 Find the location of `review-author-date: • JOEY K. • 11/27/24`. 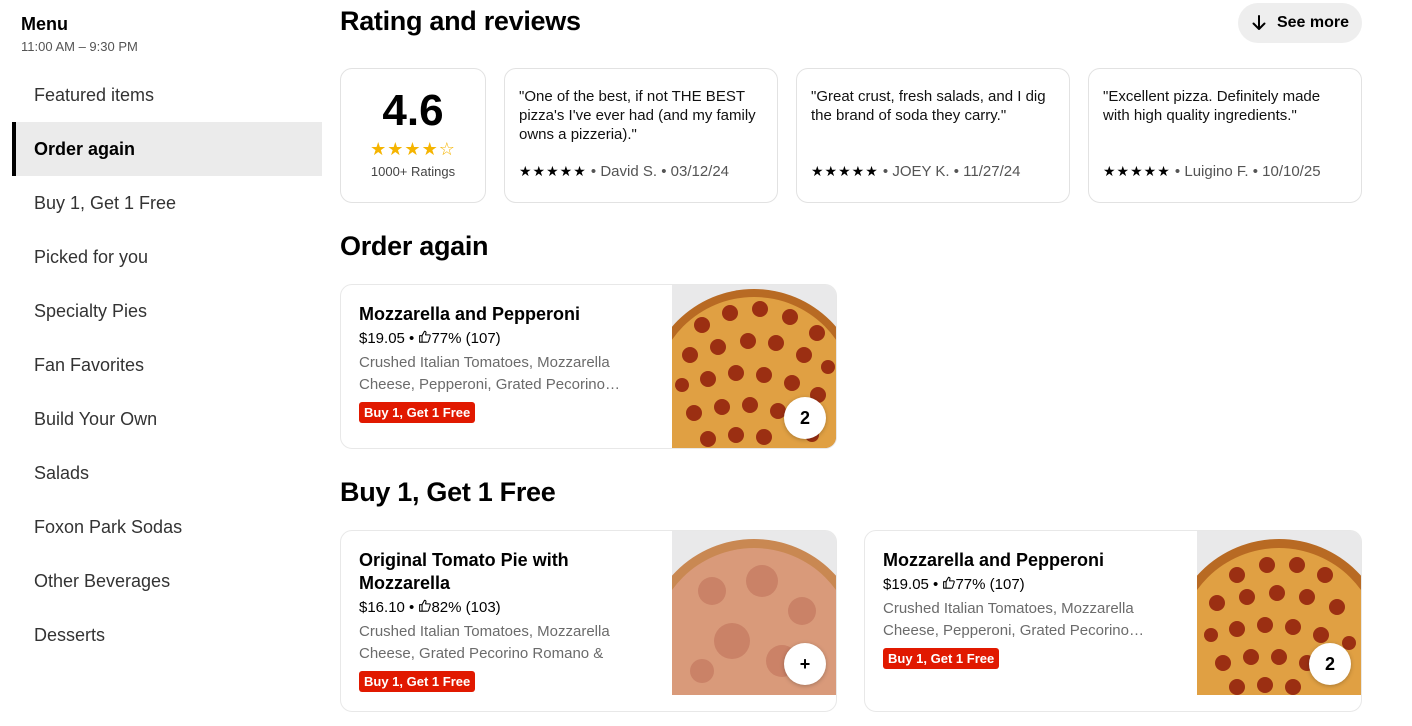

review-author-date: • JOEY K. • 11/27/24 is located at coordinates (949, 171).